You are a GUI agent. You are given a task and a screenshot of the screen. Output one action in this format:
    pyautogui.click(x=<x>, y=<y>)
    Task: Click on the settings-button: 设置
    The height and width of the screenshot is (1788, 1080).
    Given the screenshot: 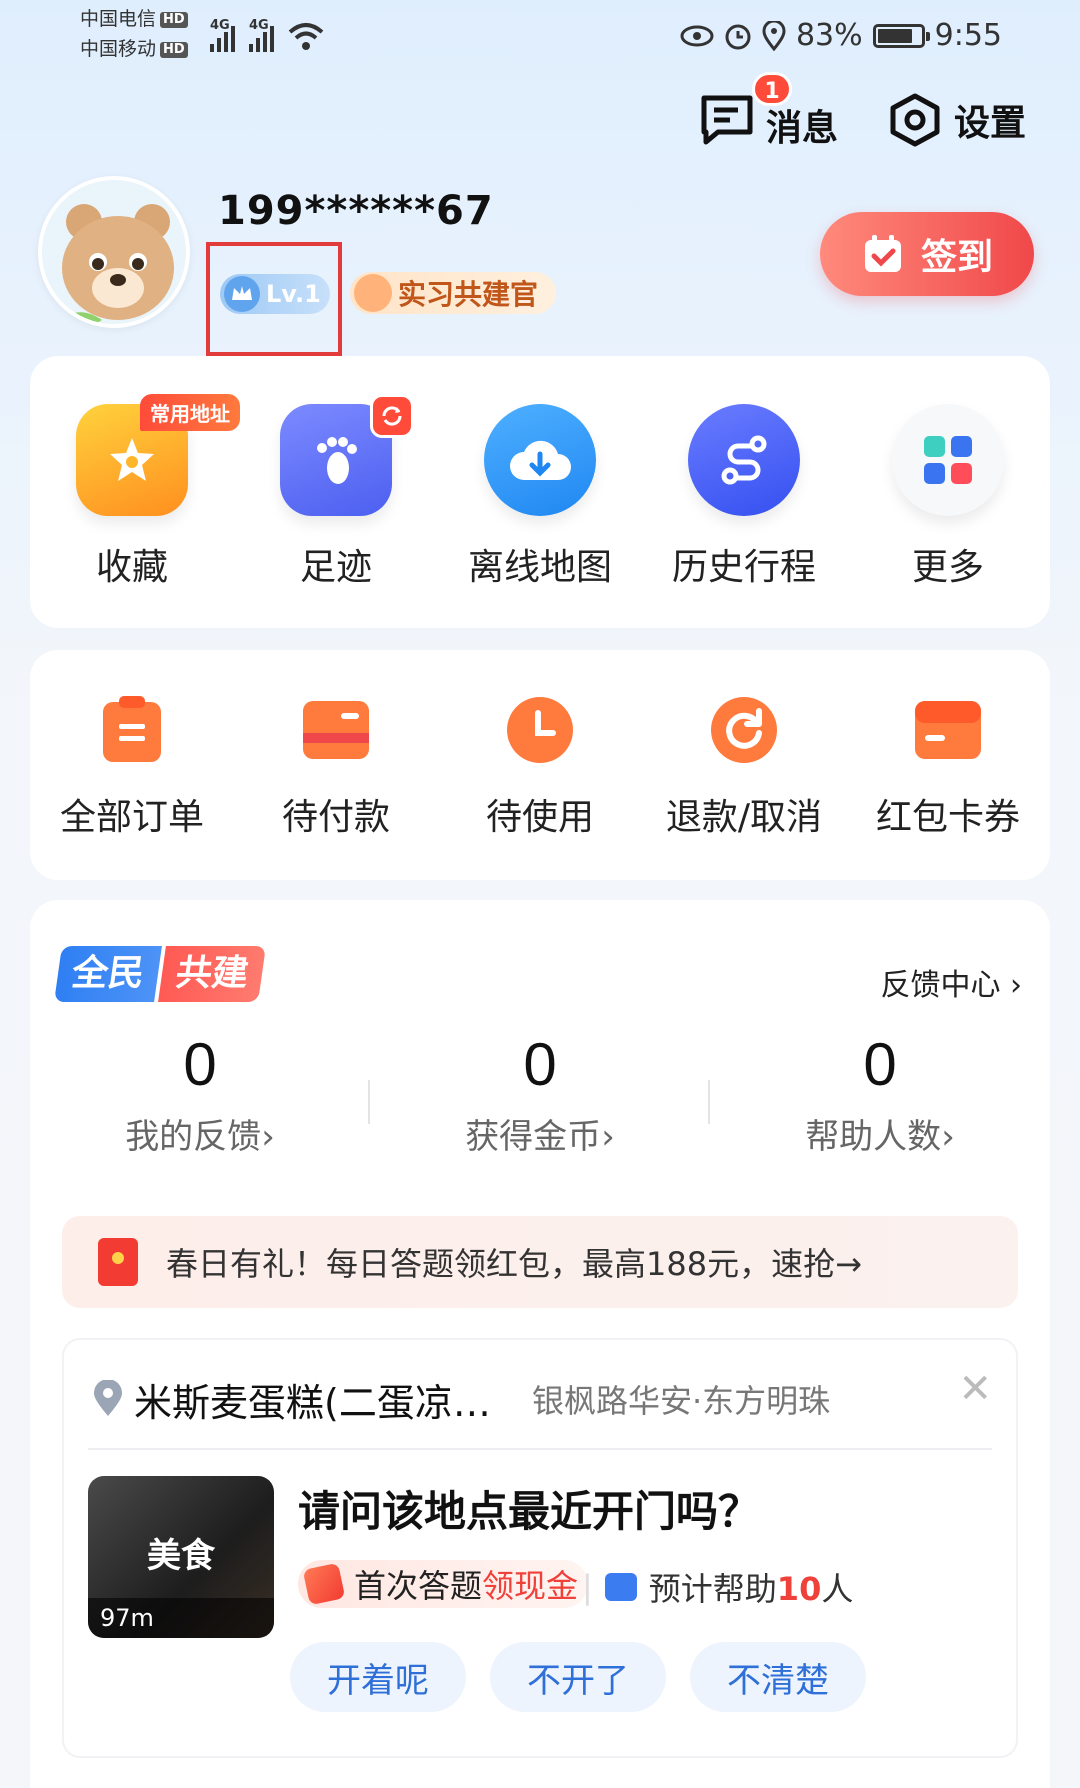 What is the action you would take?
    pyautogui.click(x=956, y=120)
    